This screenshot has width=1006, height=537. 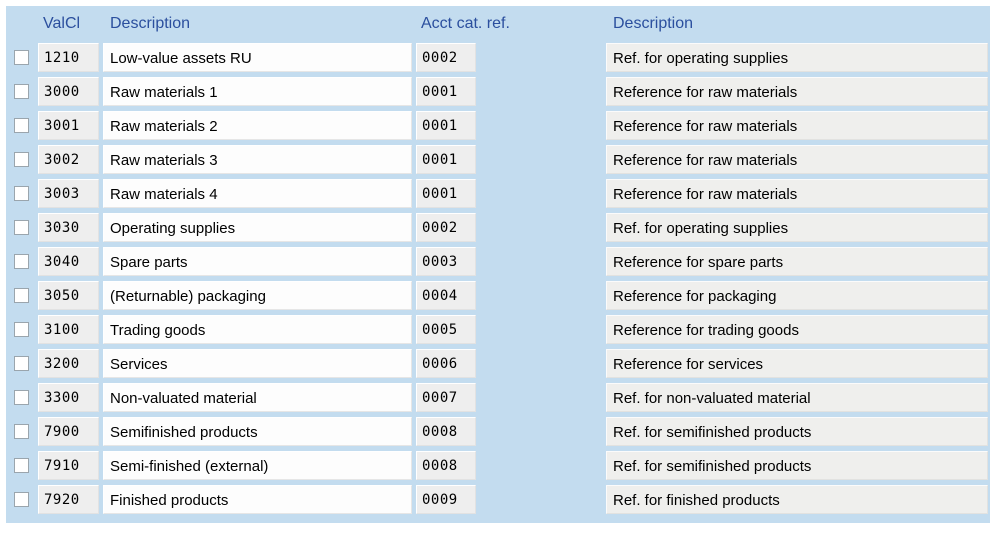 What do you see at coordinates (498, 364) in the screenshot?
I see `table-row: 3200 Services 0006 Reference for services` at bounding box center [498, 364].